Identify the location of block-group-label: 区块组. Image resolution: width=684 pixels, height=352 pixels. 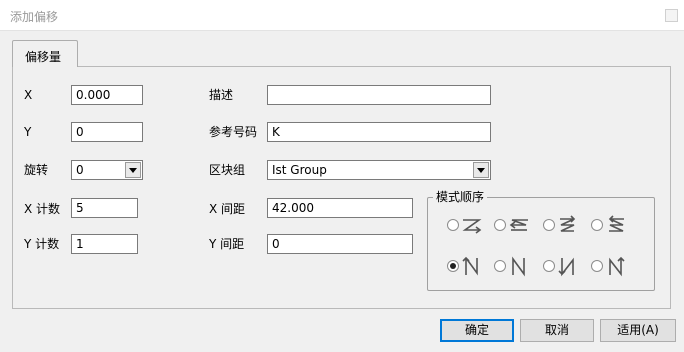
(227, 170).